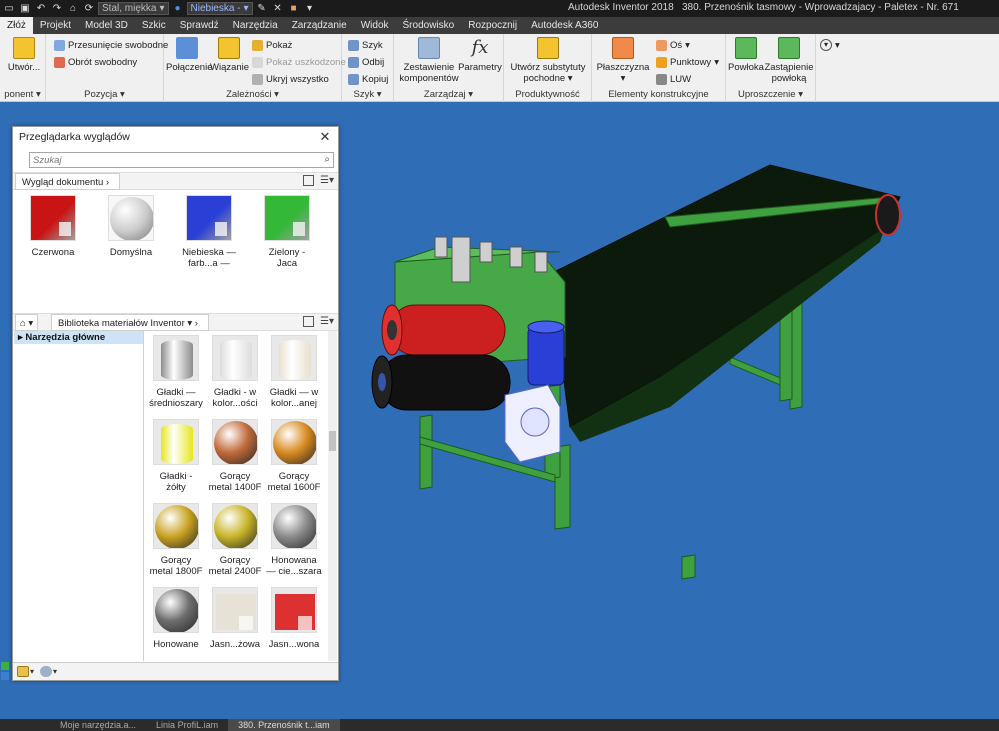  I want to click on panel-title-component: ponent ▾, so click(22, 95).